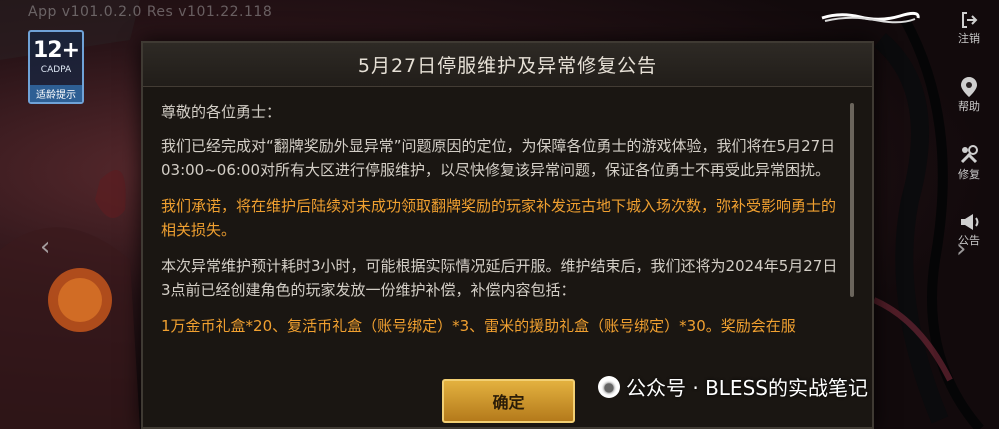 Image resolution: width=999 pixels, height=429 pixels. What do you see at coordinates (969, 106) in the screenshot?
I see `side-nav-help-label: 帮助` at bounding box center [969, 106].